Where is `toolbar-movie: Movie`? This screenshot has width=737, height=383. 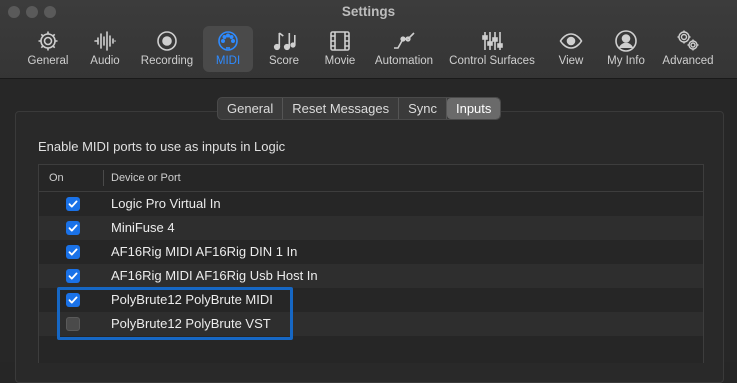
toolbar-movie: Movie is located at coordinates (340, 49).